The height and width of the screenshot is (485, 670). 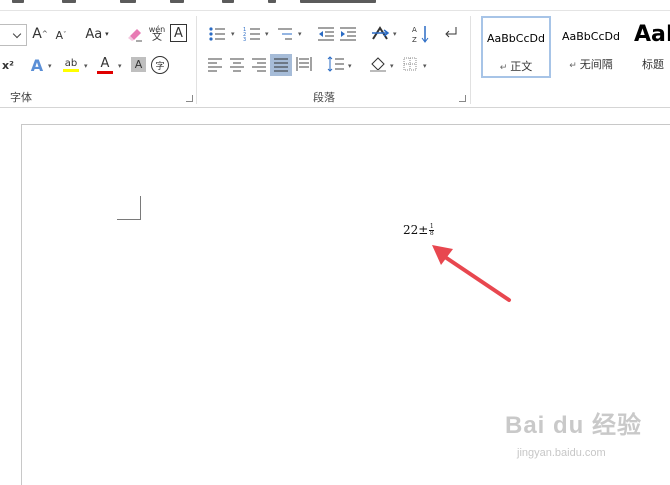 What do you see at coordinates (561, 453) in the screenshot?
I see `watermark-url: jingyan.baidu.com` at bounding box center [561, 453].